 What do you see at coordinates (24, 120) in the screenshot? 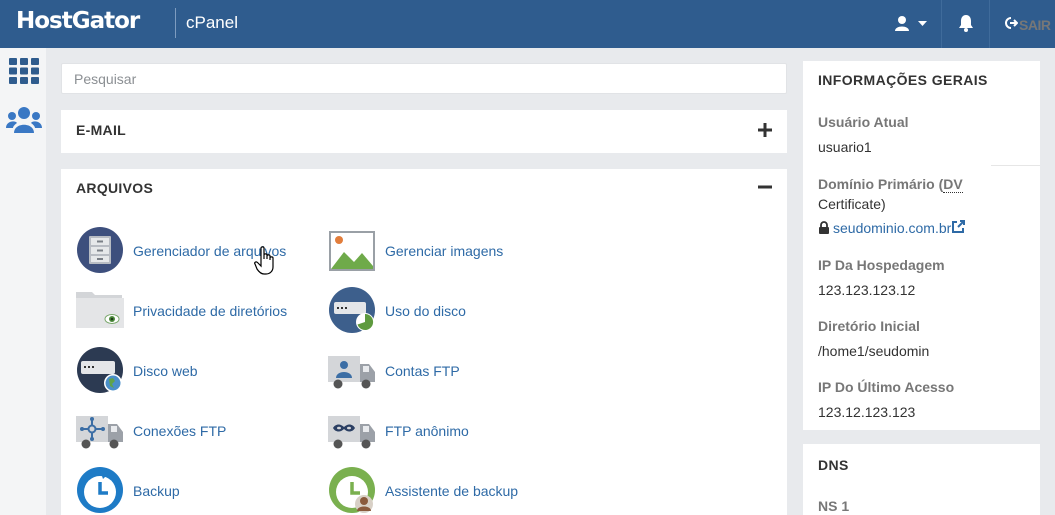
I see `users-icon` at bounding box center [24, 120].